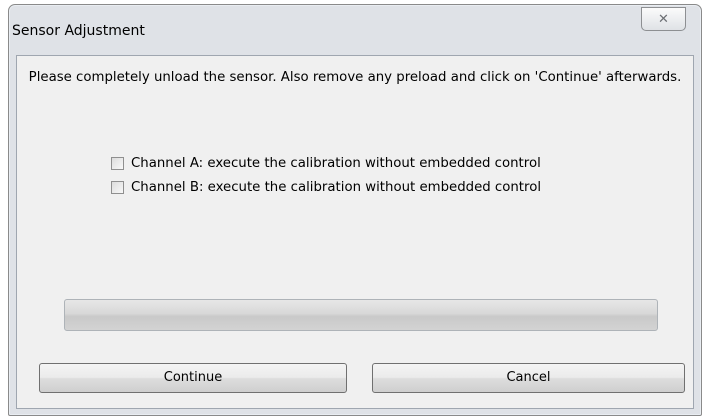 This screenshot has height=420, width=706. What do you see at coordinates (193, 378) in the screenshot?
I see `continue-button: Continue` at bounding box center [193, 378].